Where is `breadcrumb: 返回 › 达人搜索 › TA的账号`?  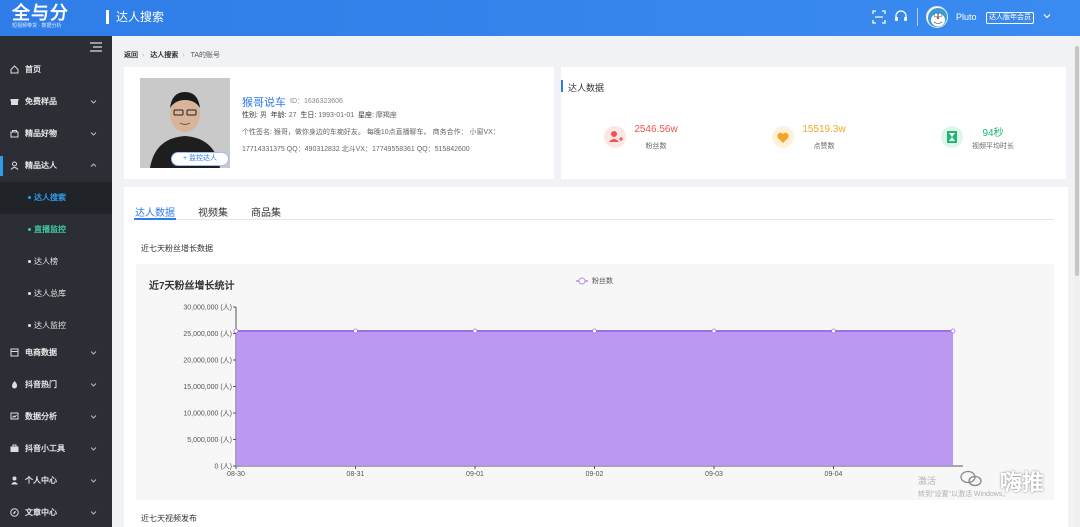
breadcrumb: 返回 › 达人搜索 › TA的账号 is located at coordinates (174, 55).